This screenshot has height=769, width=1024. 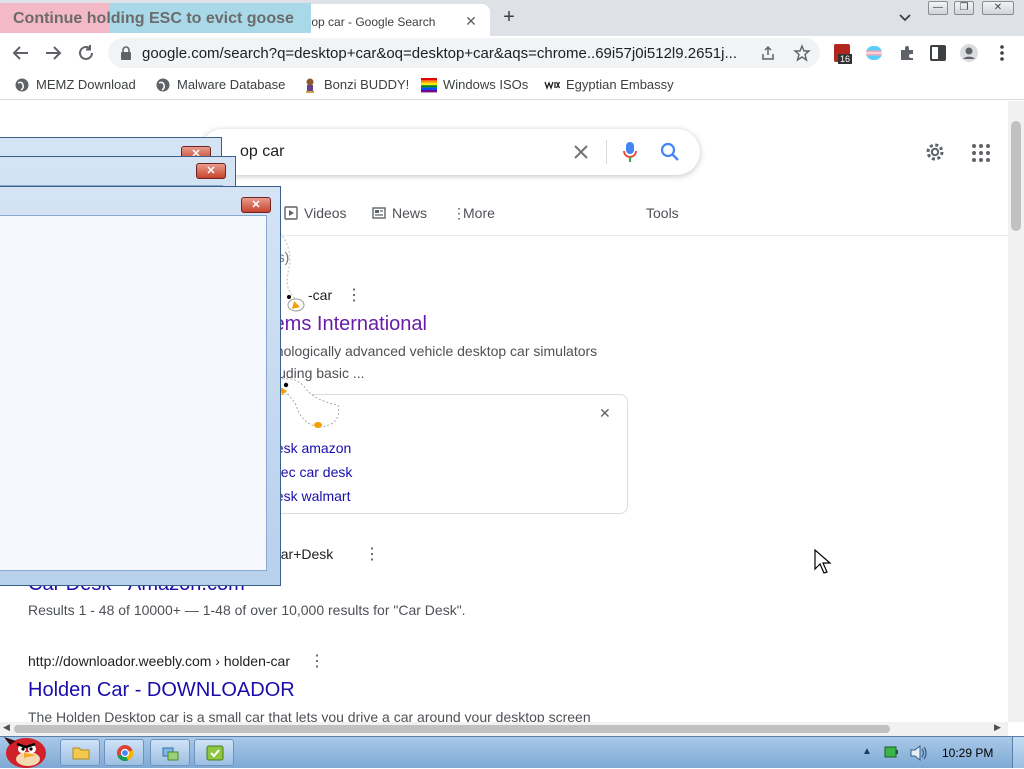 I want to click on window-close-button: ✕, so click(x=998, y=8).